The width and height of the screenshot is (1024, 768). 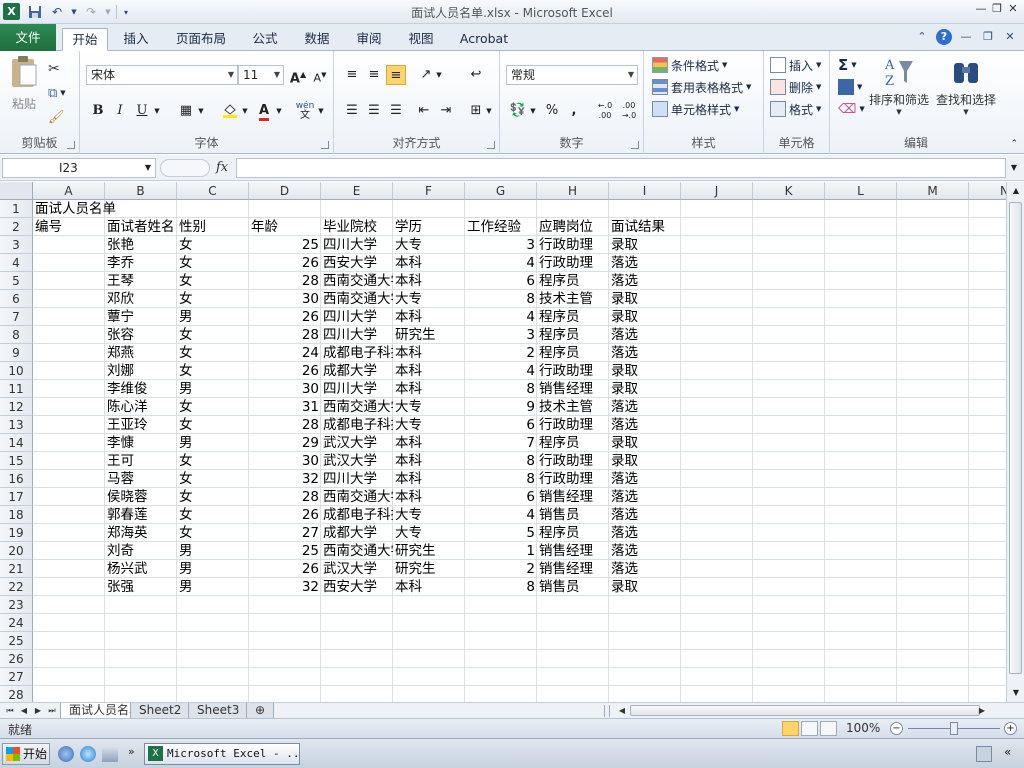 I want to click on sort-filter-button: AZ 排序和筛选 ▼, so click(x=899, y=85).